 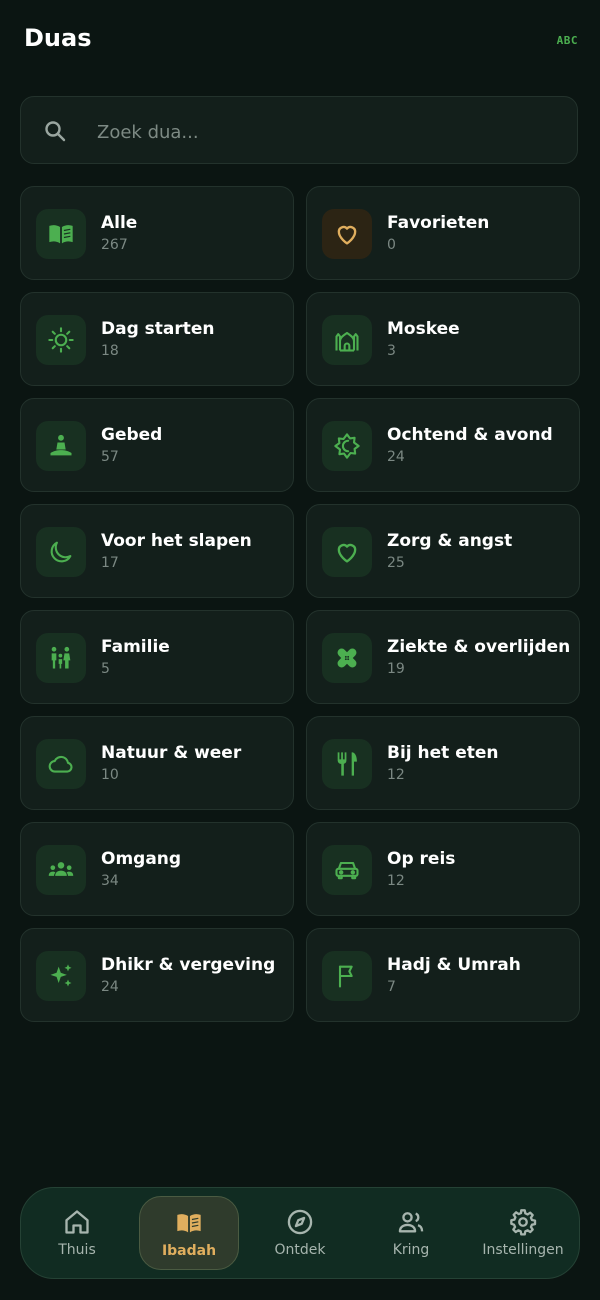 What do you see at coordinates (443, 753) in the screenshot?
I see `category-label: Bij het eten` at bounding box center [443, 753].